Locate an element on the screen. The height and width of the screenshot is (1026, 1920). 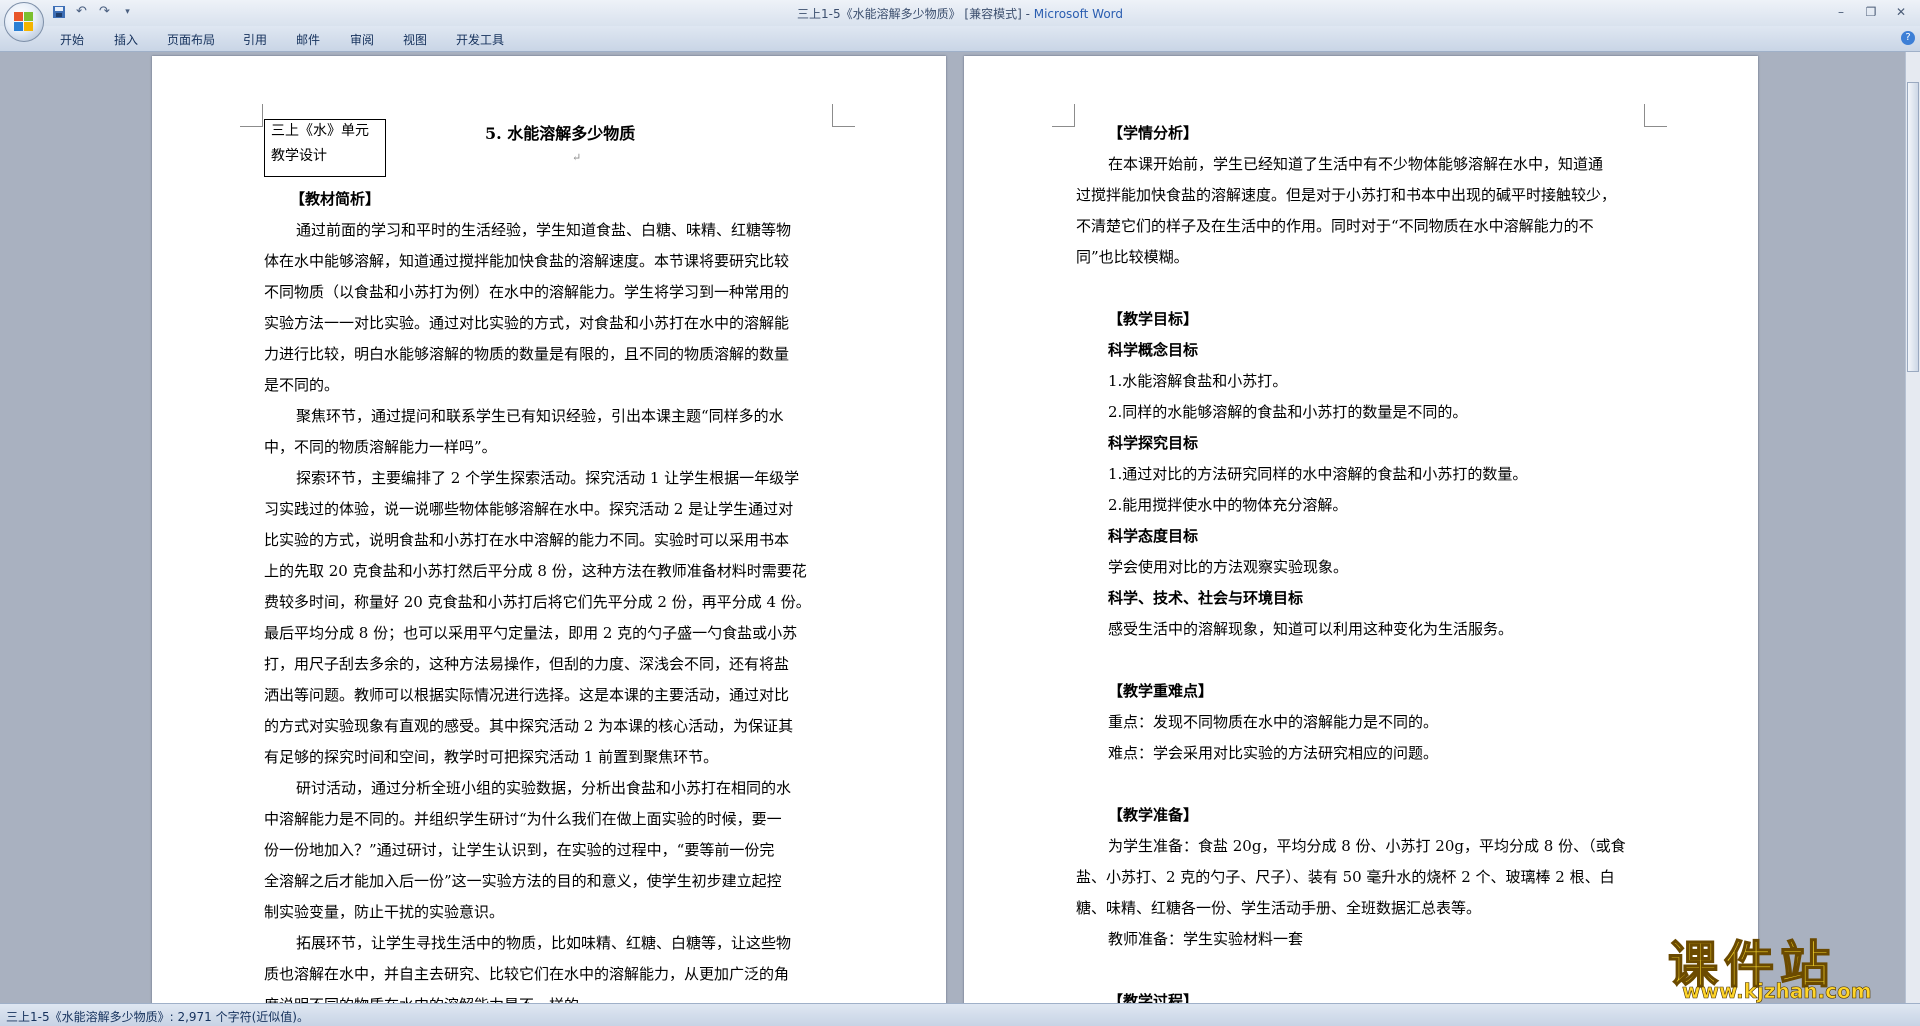
window-title: 三上1-5《水能溶解多少物质》 [兼容模式] - Microsoft Word is located at coordinates (960, 13).